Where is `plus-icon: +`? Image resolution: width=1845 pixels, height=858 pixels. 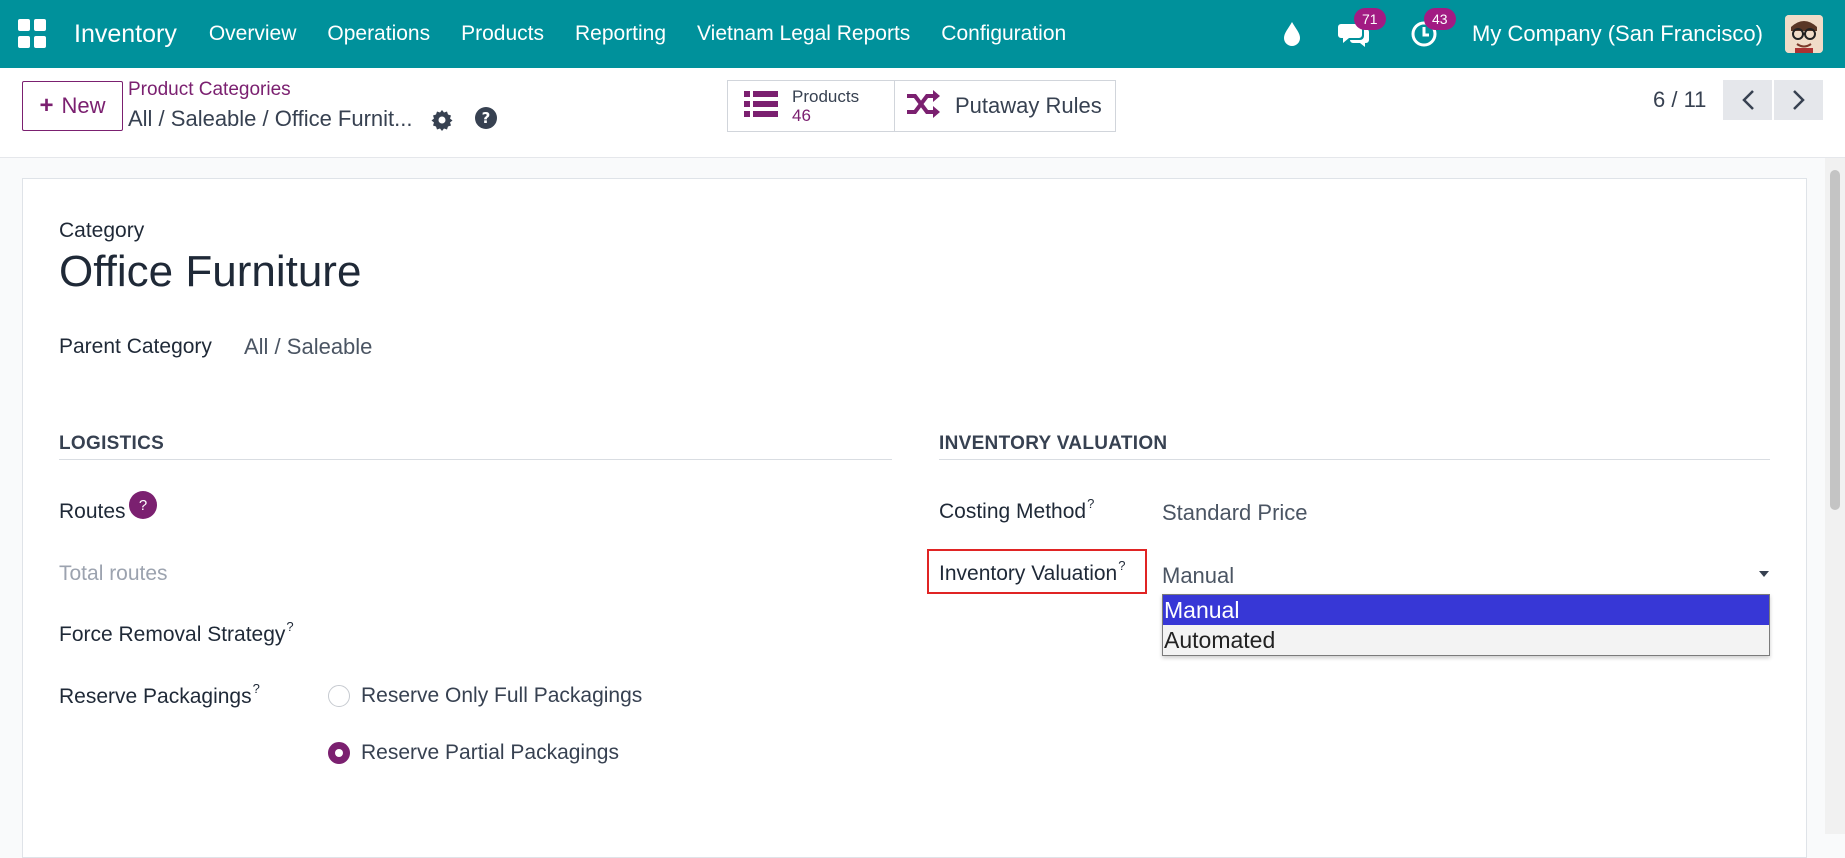 plus-icon: + is located at coordinates (46, 105).